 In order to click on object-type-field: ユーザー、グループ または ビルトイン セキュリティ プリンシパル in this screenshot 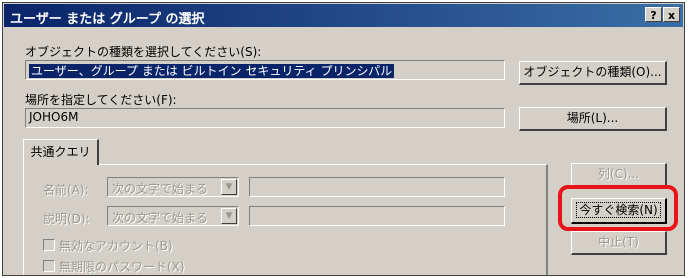, I will do `click(265, 70)`.